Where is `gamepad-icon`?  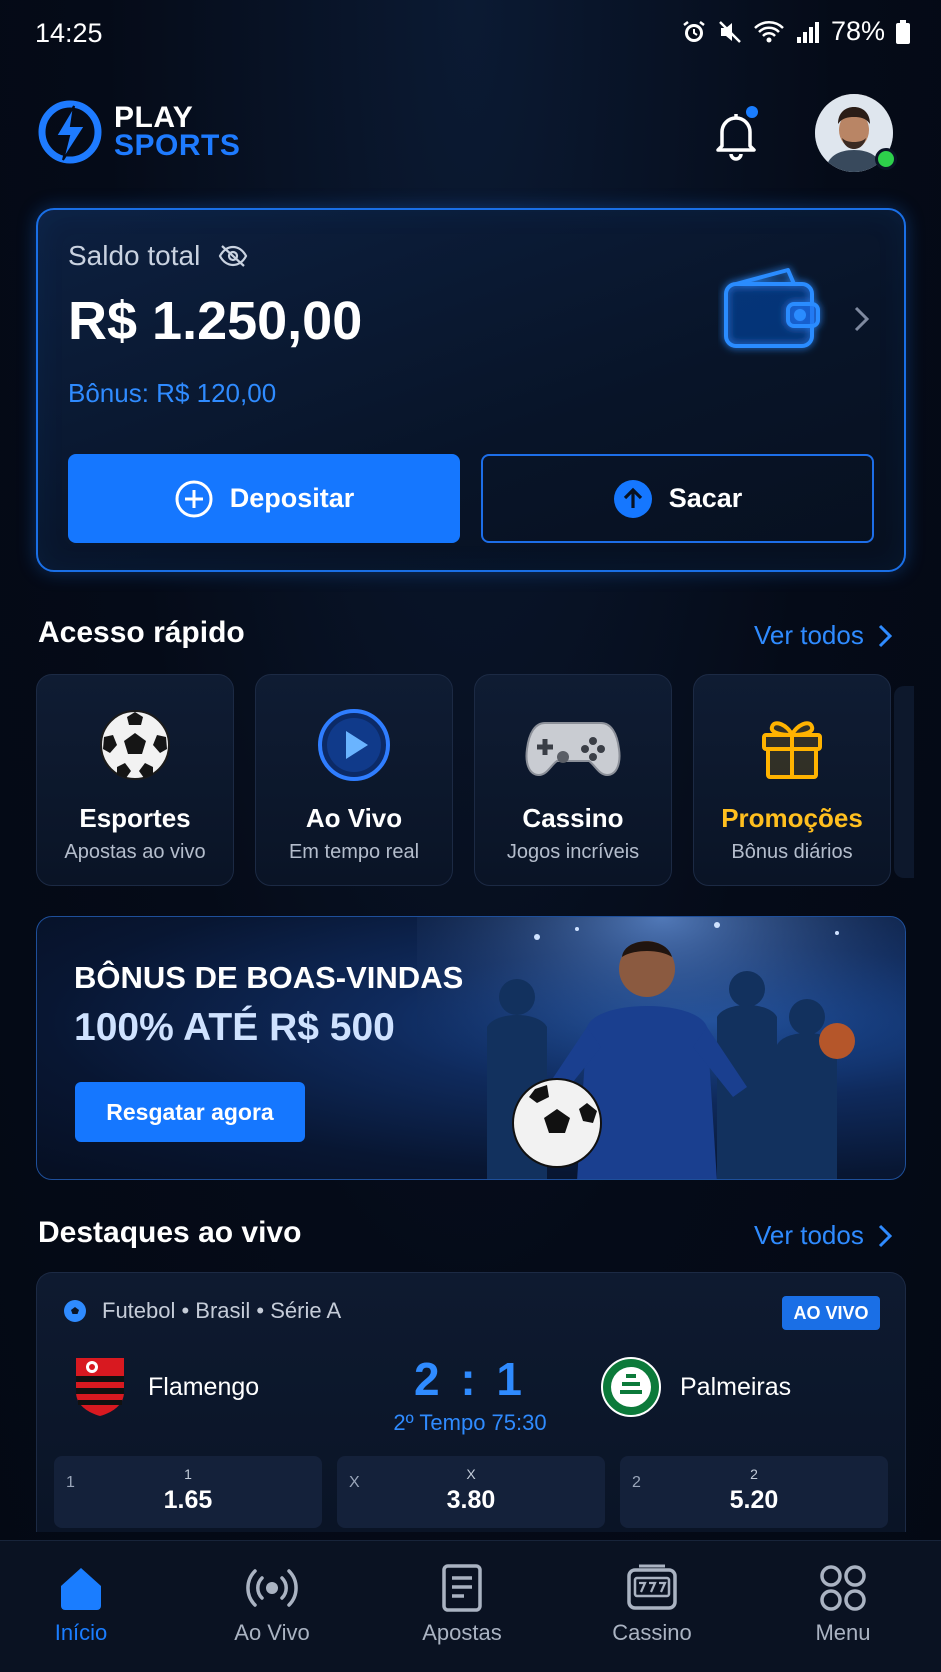 gamepad-icon is located at coordinates (573, 749).